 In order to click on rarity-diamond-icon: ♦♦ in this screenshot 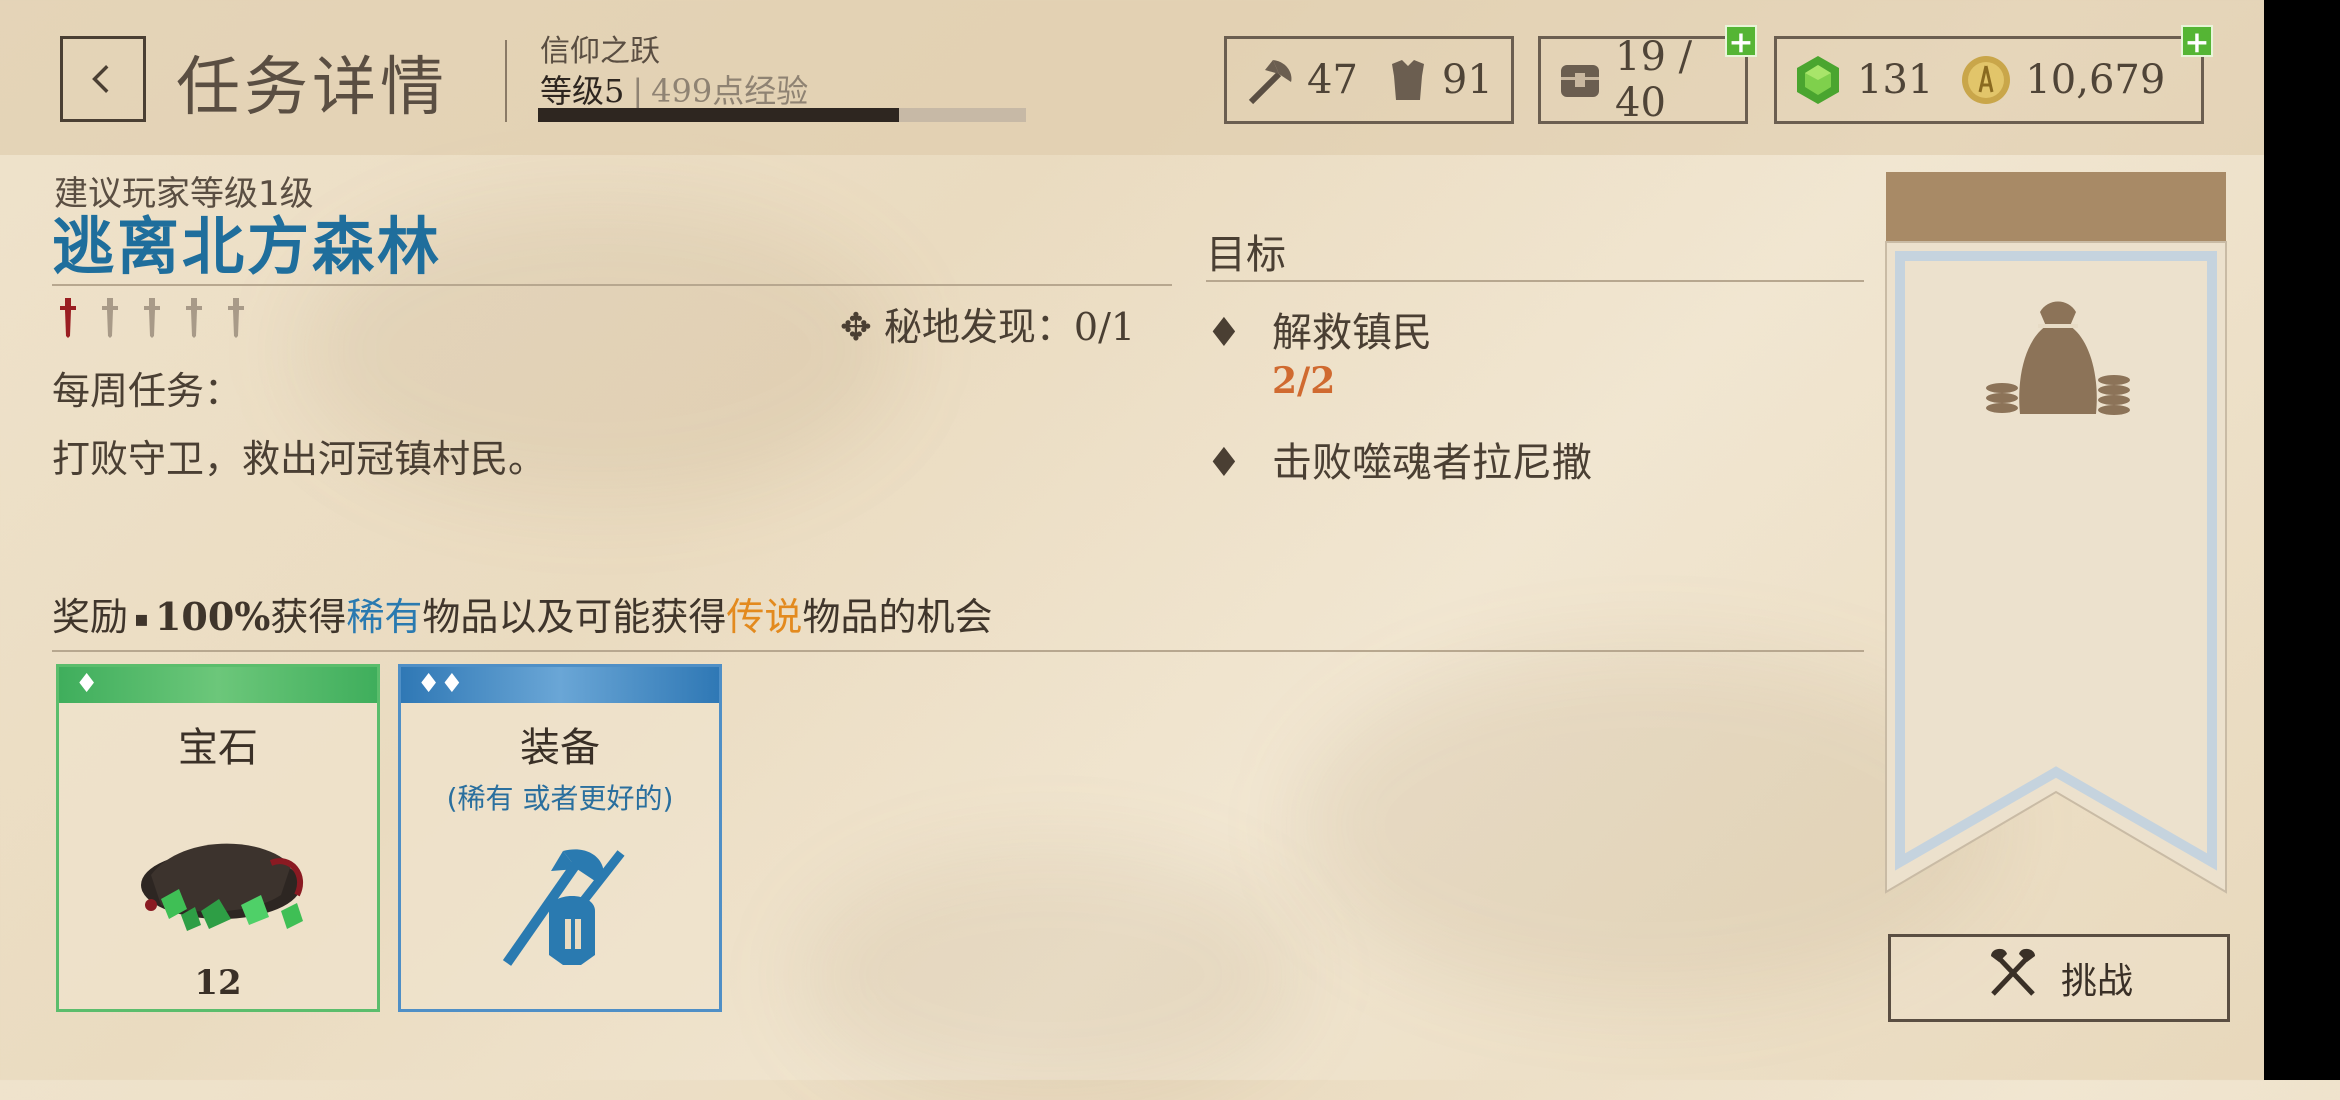, I will do `click(440, 684)`.